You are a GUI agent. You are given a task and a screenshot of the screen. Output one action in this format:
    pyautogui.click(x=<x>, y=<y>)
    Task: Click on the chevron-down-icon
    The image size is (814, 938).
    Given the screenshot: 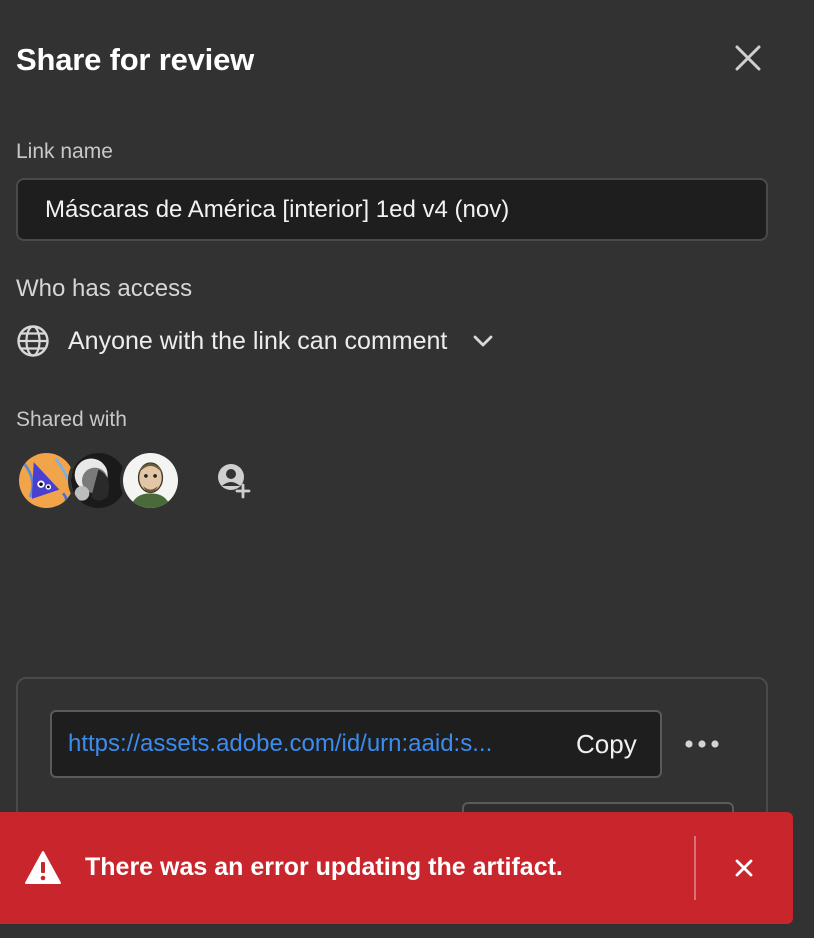 What is the action you would take?
    pyautogui.click(x=483, y=341)
    